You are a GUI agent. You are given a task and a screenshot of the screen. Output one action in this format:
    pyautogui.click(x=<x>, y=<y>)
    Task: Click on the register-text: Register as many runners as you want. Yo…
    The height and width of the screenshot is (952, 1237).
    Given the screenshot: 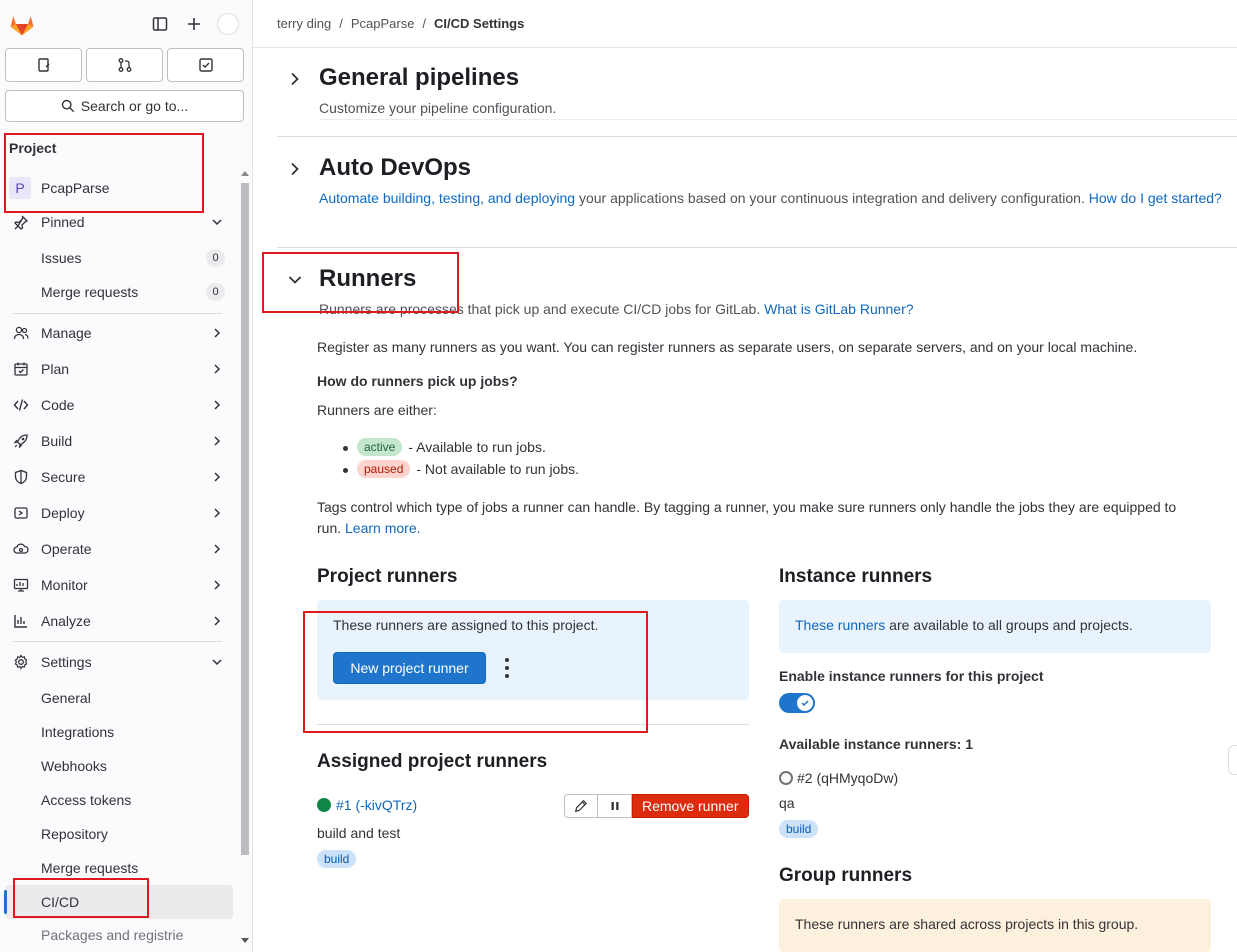 What is the action you would take?
    pyautogui.click(x=727, y=347)
    